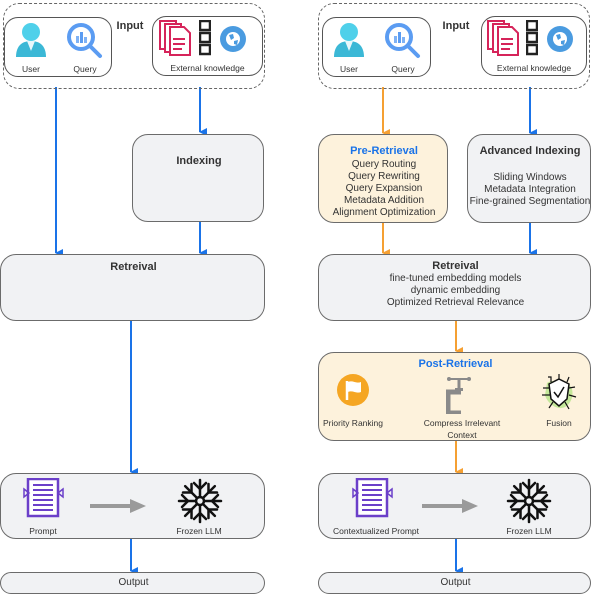 Image resolution: width=594 pixels, height=596 pixels. What do you see at coordinates (455, 302) in the screenshot?
I see `retrieval-item: Optimized Retrieval Relevance` at bounding box center [455, 302].